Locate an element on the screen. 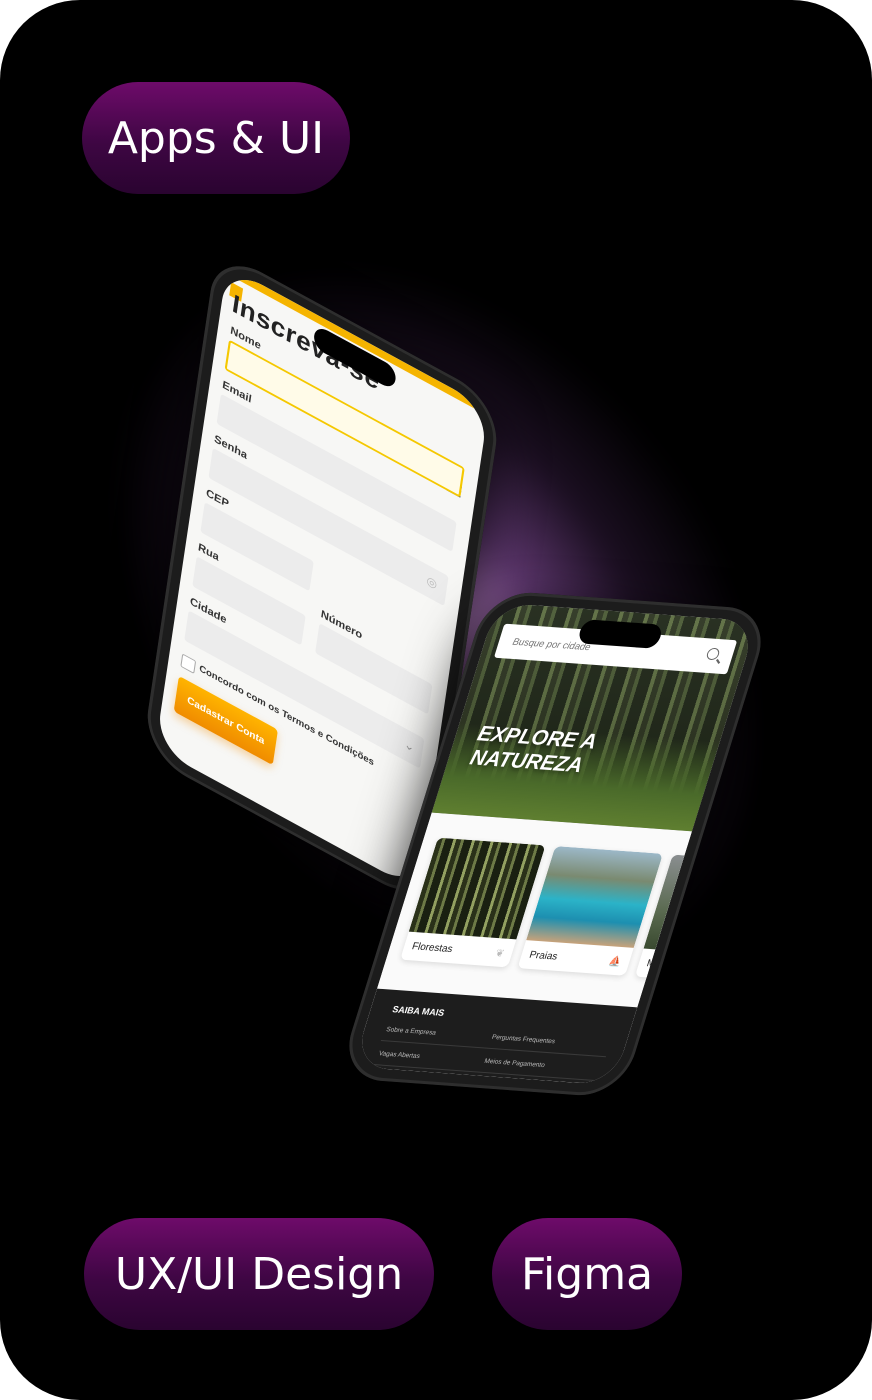 This screenshot has height=1400, width=872. tag-ux-ui-design-label: UX/UI Design is located at coordinates (259, 1274).